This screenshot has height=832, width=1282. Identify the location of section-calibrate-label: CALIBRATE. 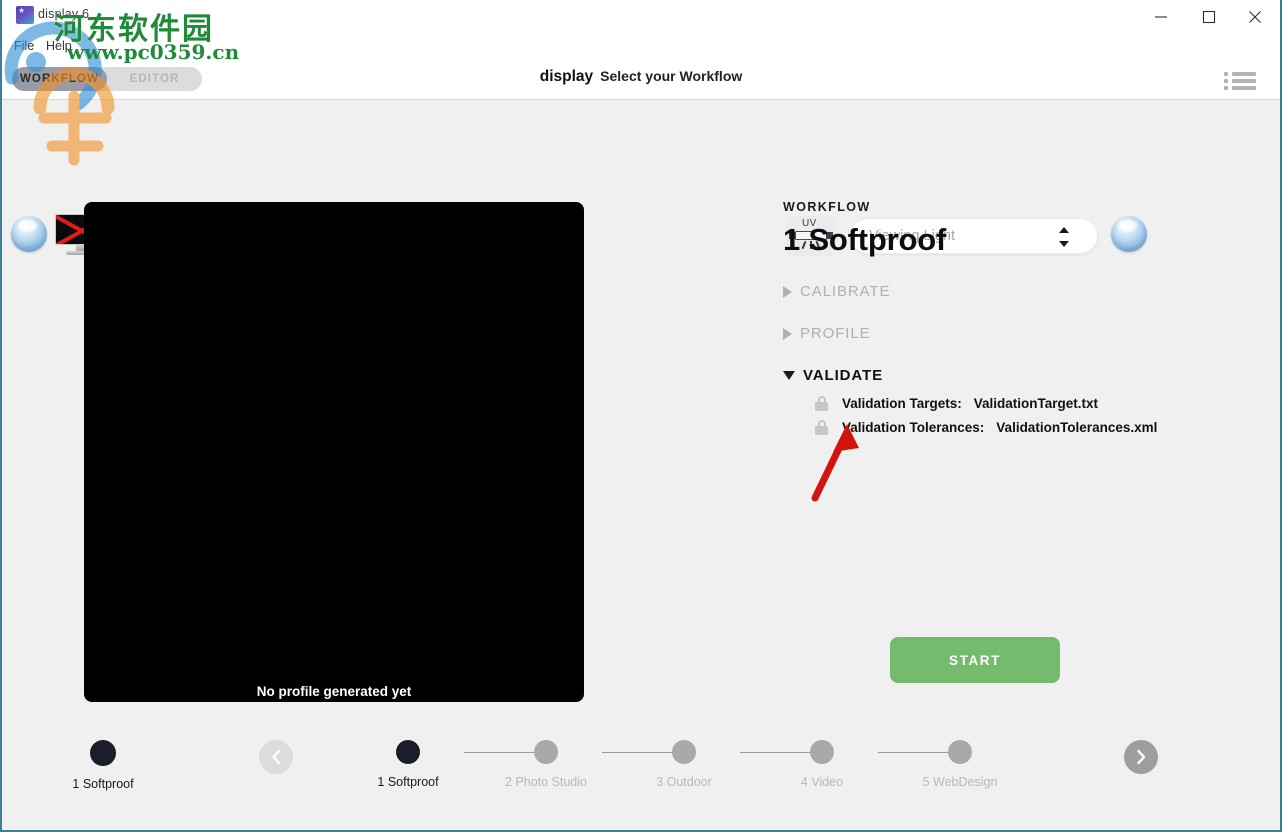
(845, 291).